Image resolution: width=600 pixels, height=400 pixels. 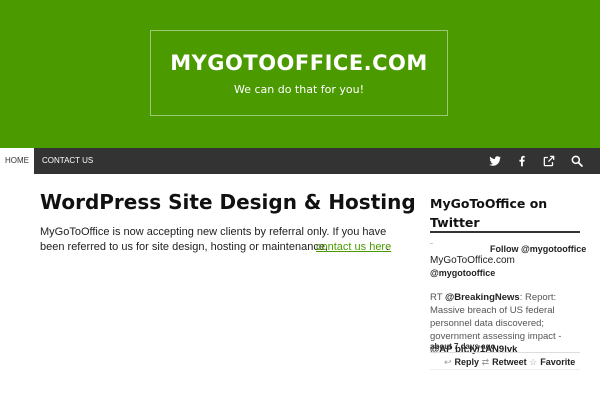 What do you see at coordinates (448, 362) in the screenshot?
I see `reply-icon: ↩` at bounding box center [448, 362].